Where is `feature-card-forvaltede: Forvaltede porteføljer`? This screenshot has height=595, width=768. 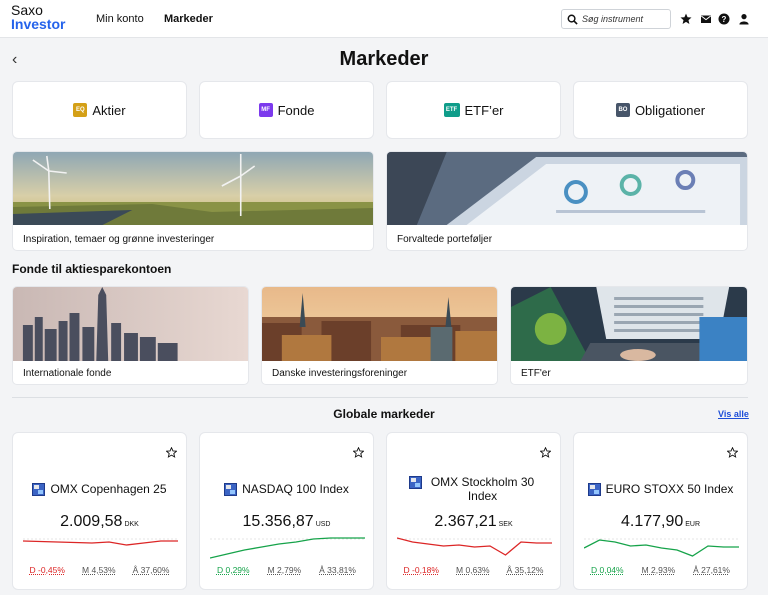
feature-card-forvaltede: Forvaltede porteføljer is located at coordinates (567, 201).